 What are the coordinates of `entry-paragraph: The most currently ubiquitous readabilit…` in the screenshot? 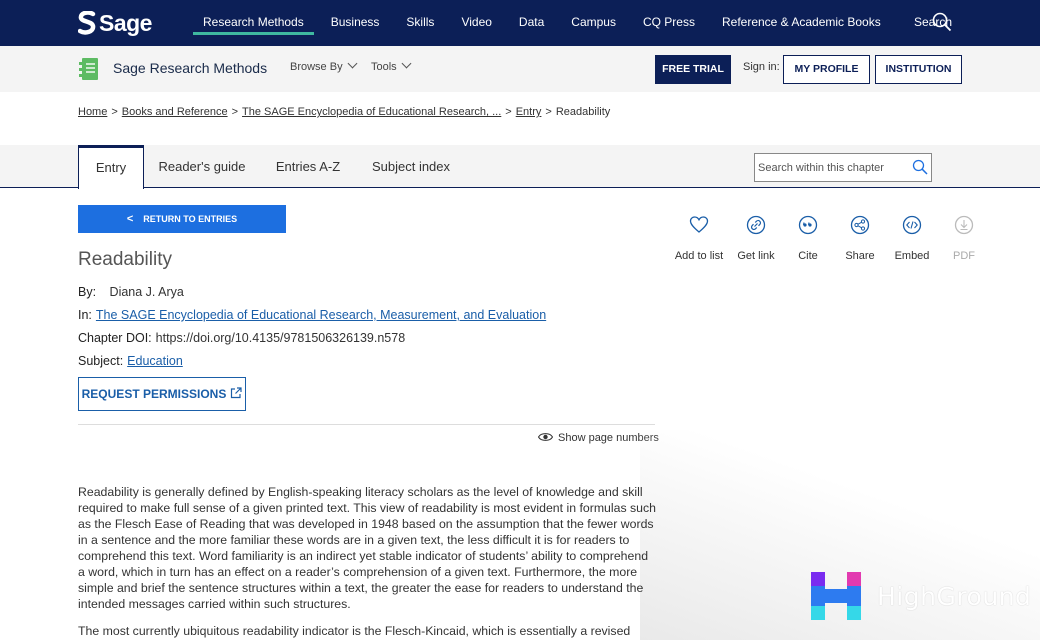 It's located at (354, 631).